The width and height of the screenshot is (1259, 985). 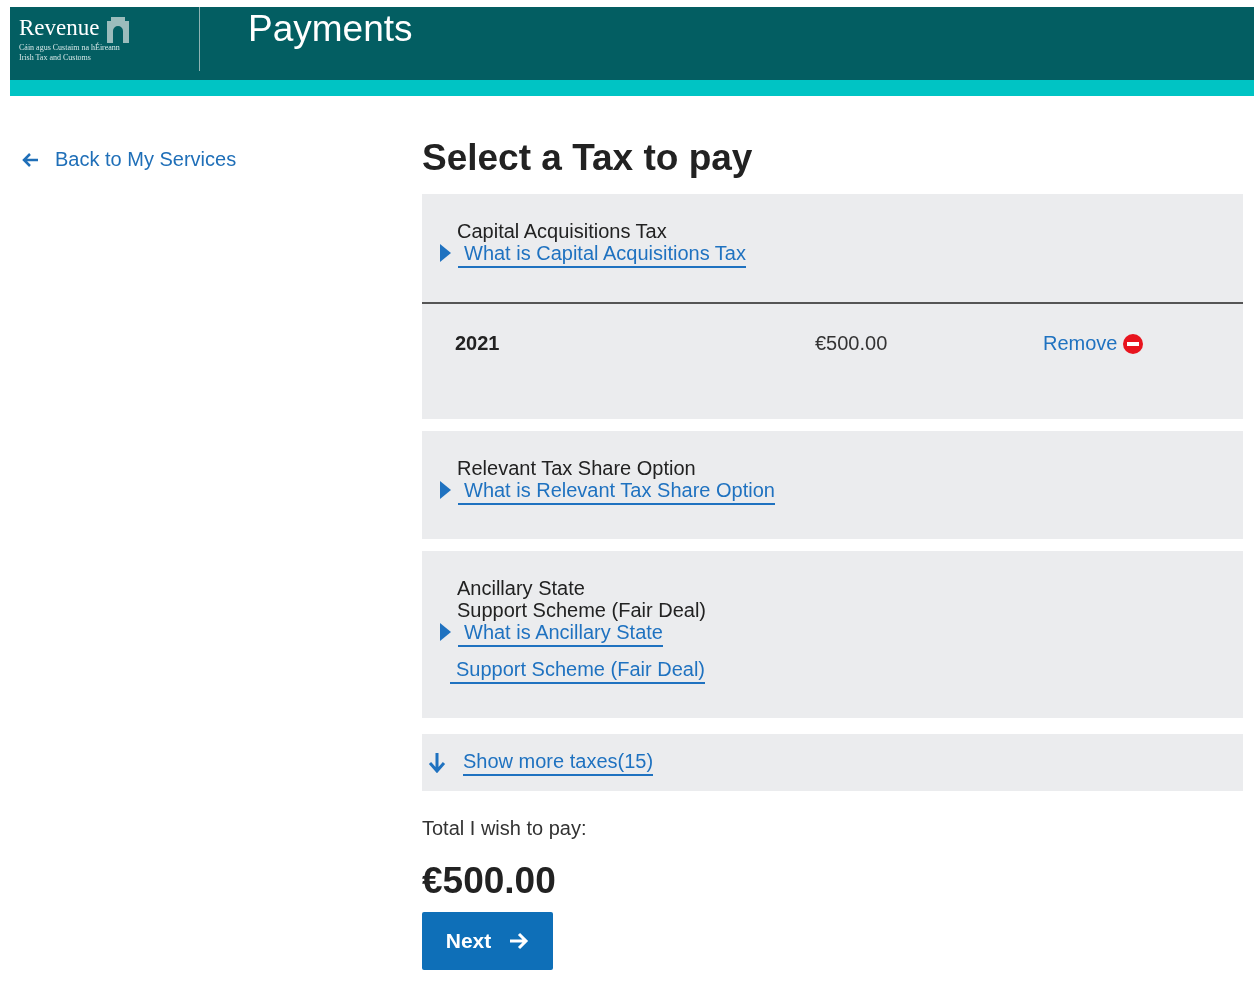 What do you see at coordinates (577, 671) in the screenshot?
I see `tax-info-link: Support Scheme (Fair Deal)` at bounding box center [577, 671].